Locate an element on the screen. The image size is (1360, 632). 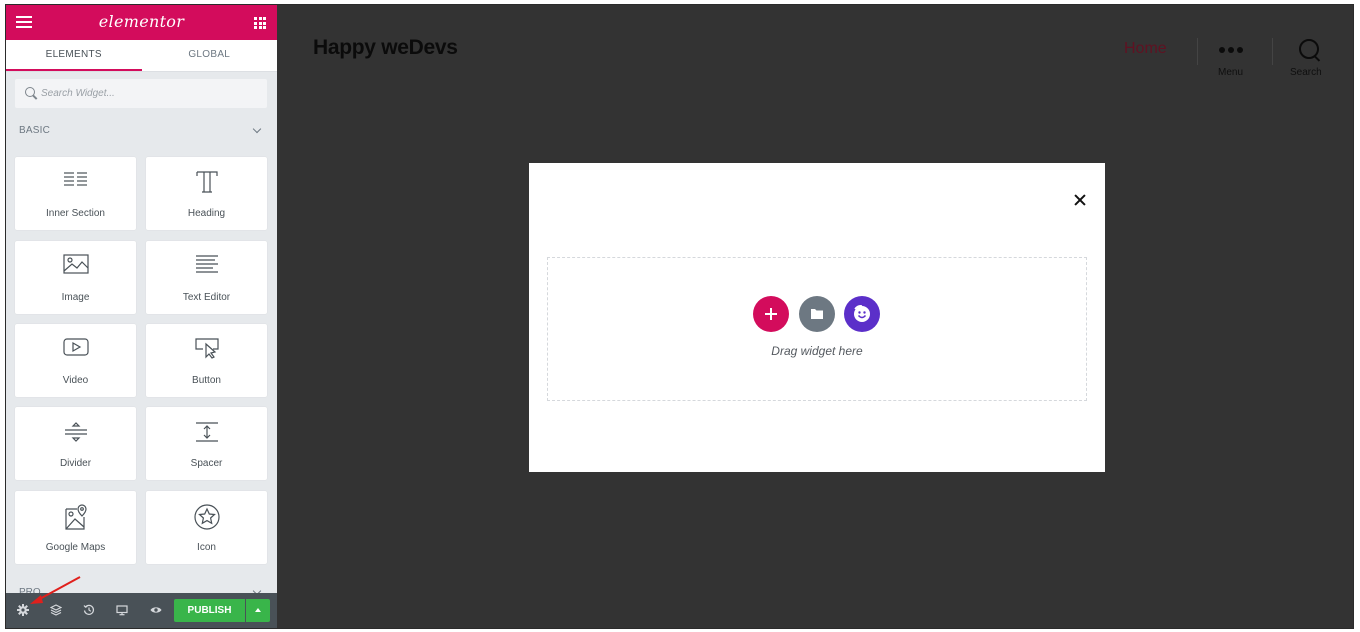
widget-label: Video is located at coordinates (75, 380).